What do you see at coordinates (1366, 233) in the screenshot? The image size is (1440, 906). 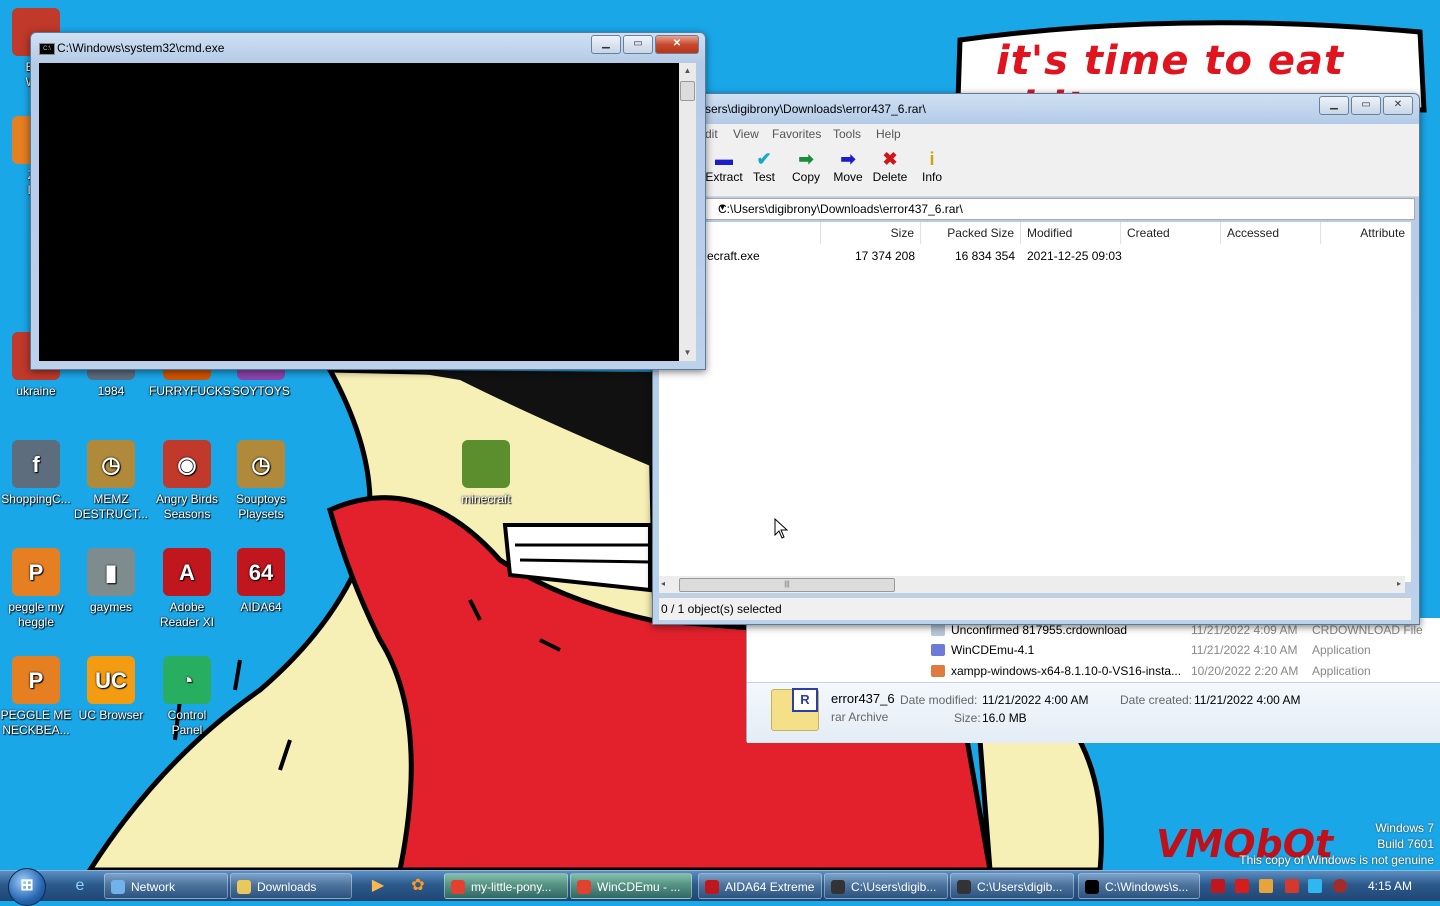 I see `column-header-attributes: Attribute` at bounding box center [1366, 233].